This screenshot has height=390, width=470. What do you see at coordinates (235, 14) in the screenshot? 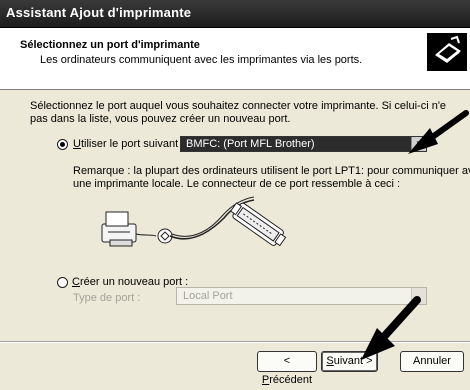
I see `title-bar: Assistant Ajout d'imprimante` at bounding box center [235, 14].